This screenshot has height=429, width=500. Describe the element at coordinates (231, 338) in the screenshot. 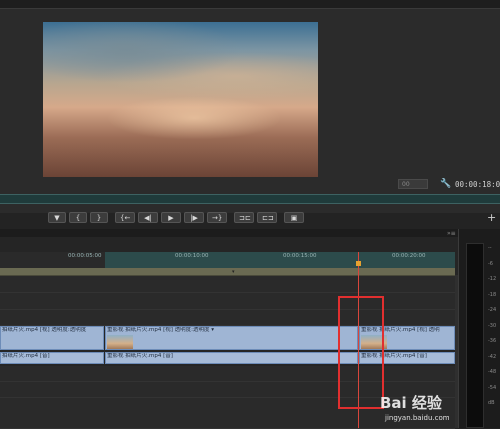

I see `video-clip: 重影视 拍纸片火.mp4 [视] 透明度:透明度 ▾` at that location.